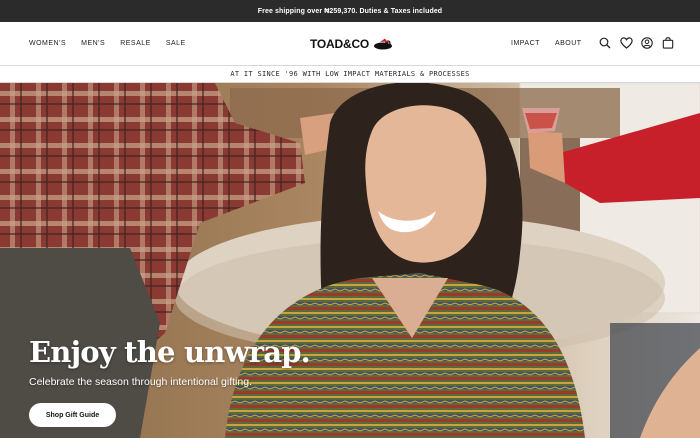  What do you see at coordinates (47, 43) in the screenshot?
I see `nav-womens: WOMEN'S` at bounding box center [47, 43].